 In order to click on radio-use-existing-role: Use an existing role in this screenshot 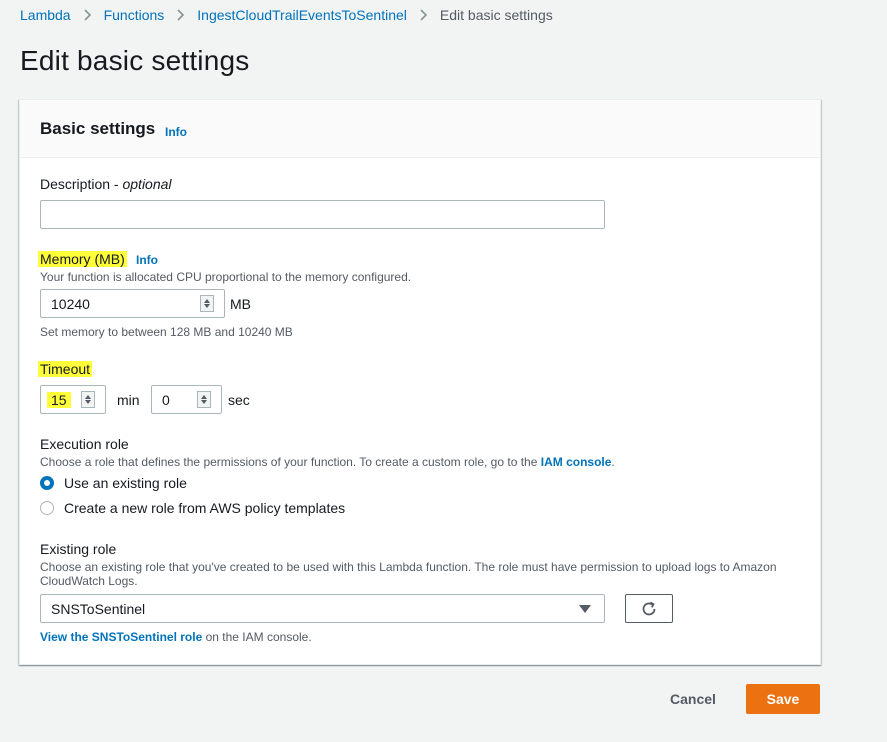, I will do `click(113, 483)`.